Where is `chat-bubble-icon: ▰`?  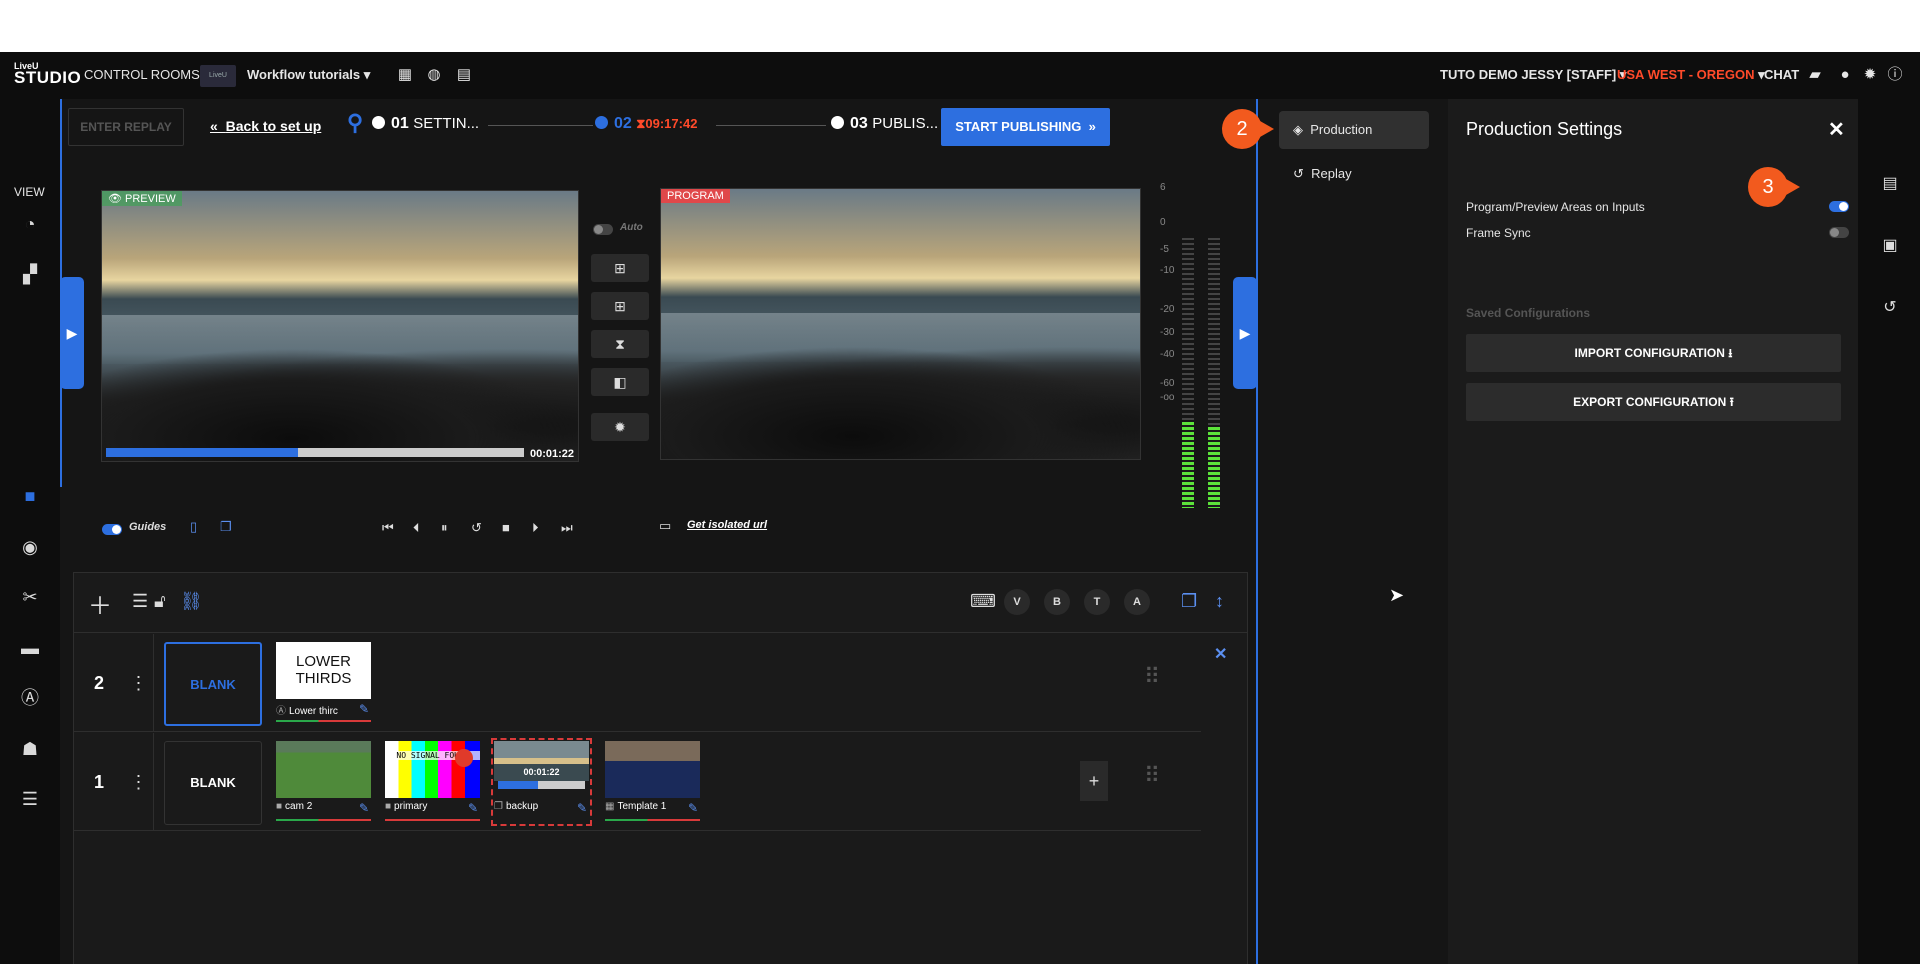 chat-bubble-icon: ▰ is located at coordinates (1815, 75).